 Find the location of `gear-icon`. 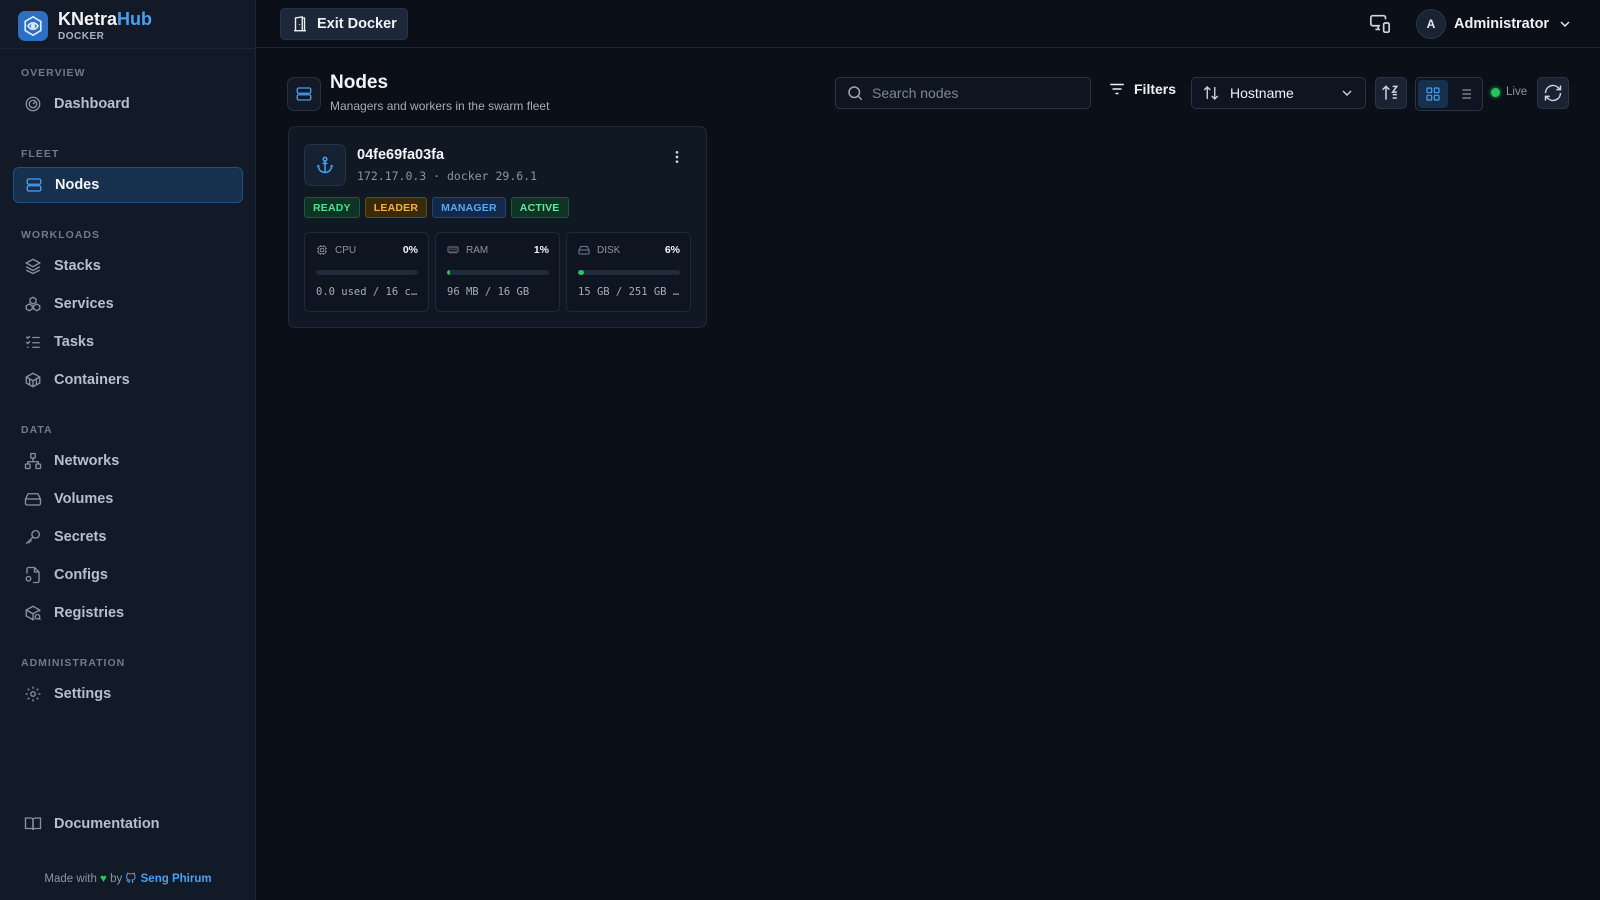

gear-icon is located at coordinates (33, 694).